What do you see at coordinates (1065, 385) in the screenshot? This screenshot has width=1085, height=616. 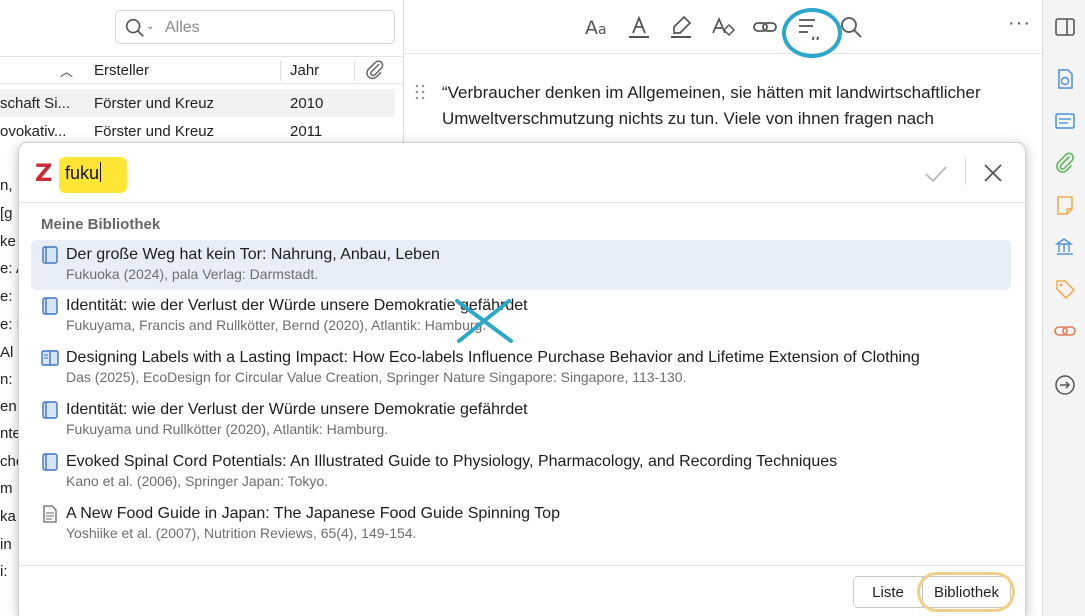 I see `locate-icon` at bounding box center [1065, 385].